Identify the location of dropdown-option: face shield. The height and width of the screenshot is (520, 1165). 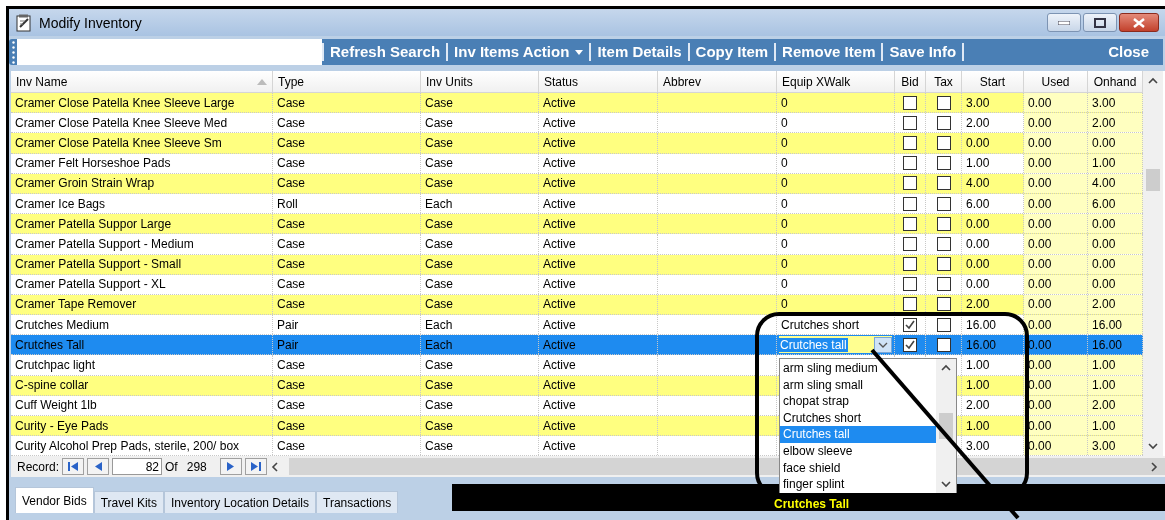
(858, 468).